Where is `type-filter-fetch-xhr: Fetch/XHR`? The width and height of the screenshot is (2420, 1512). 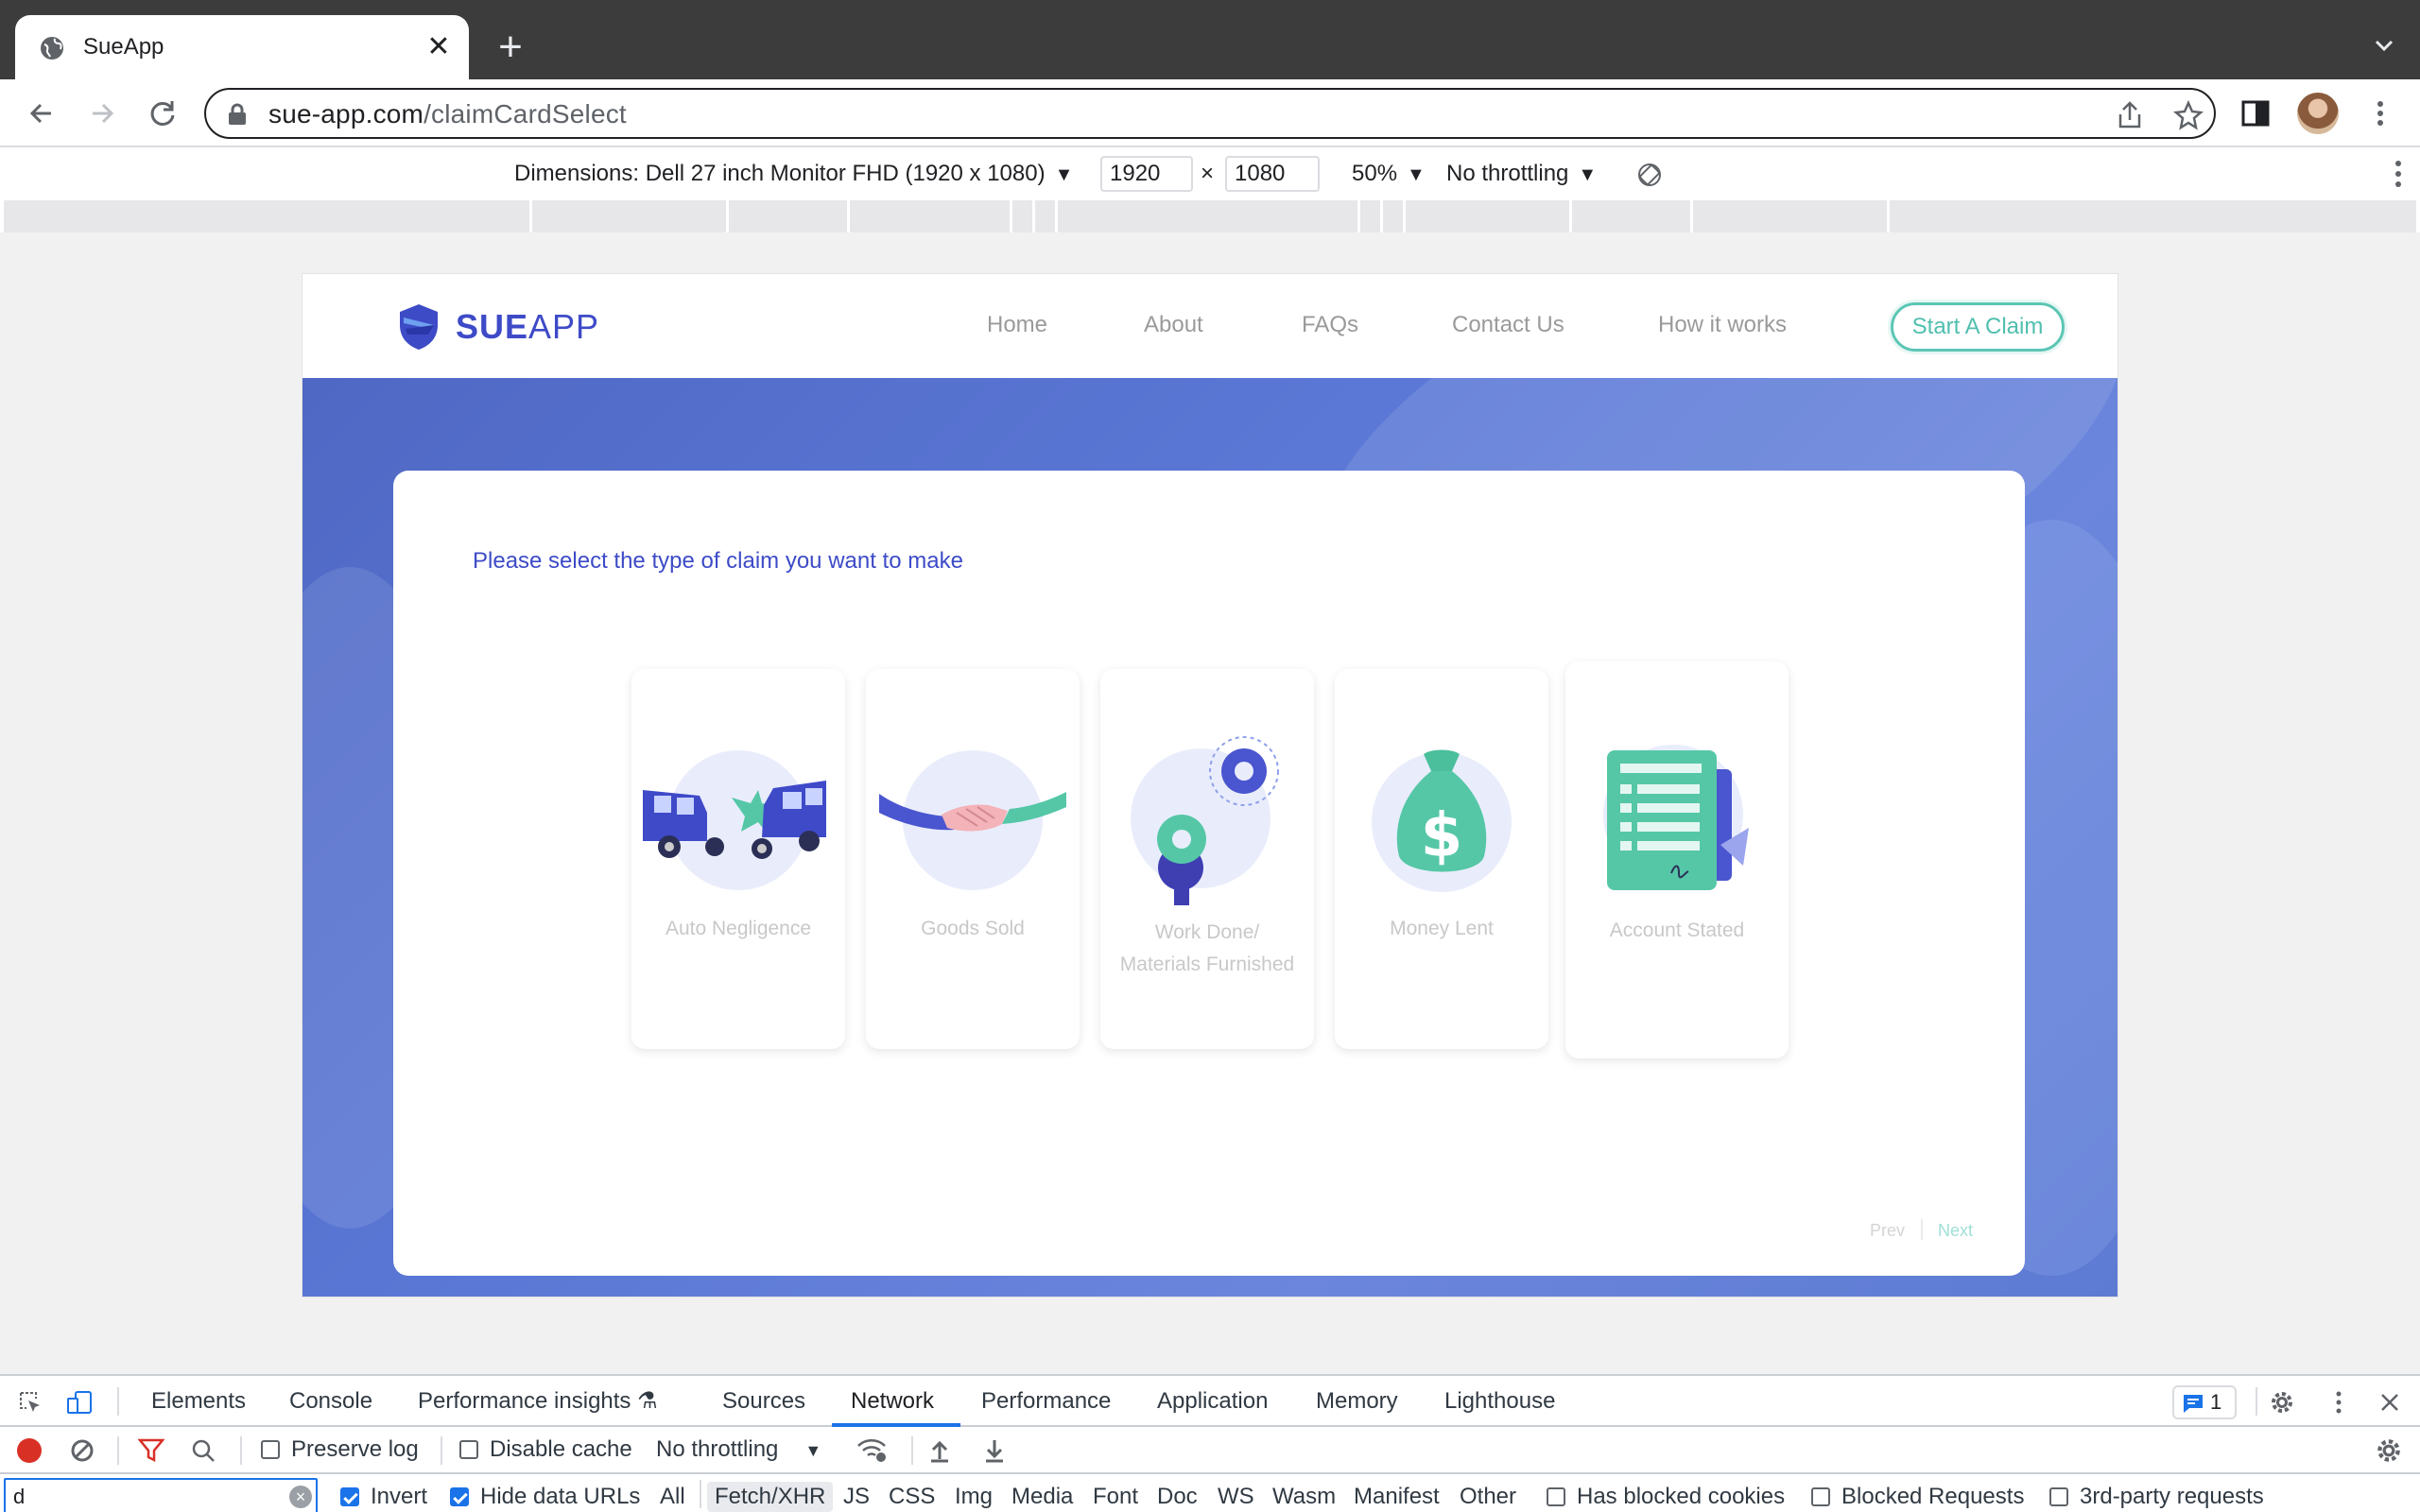 type-filter-fetch-xhr: Fetch/XHR is located at coordinates (770, 1497).